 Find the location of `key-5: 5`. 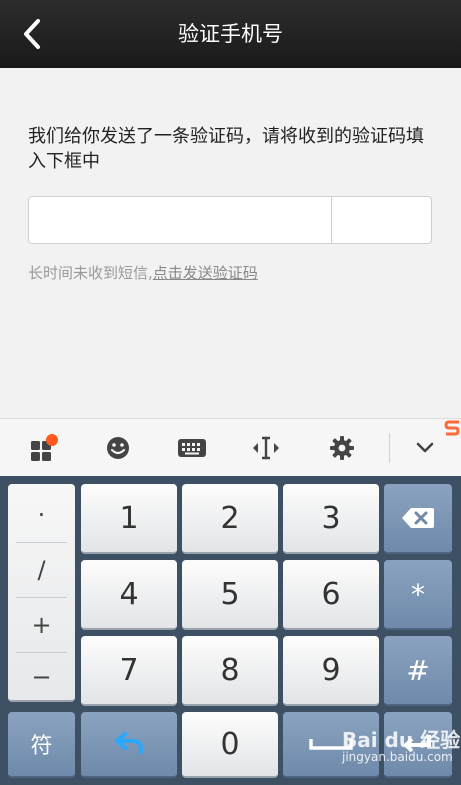

key-5: 5 is located at coordinates (230, 595).